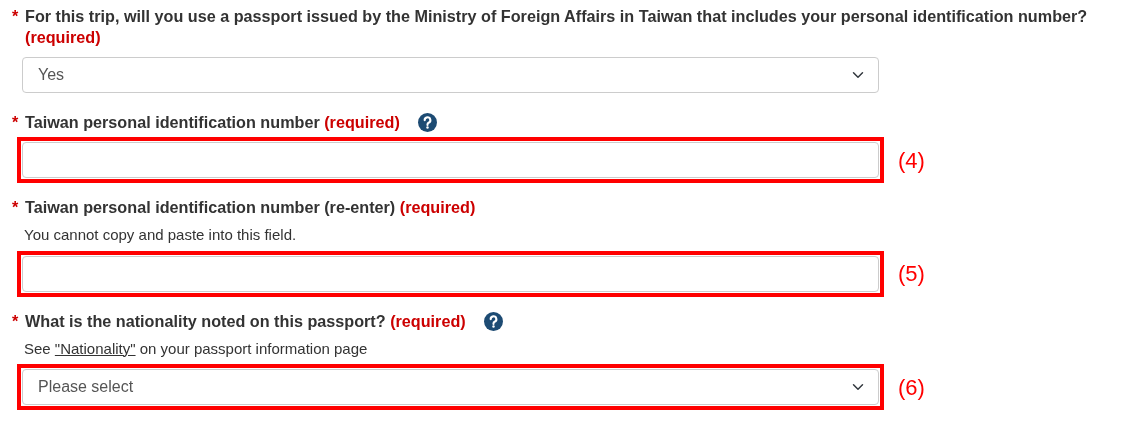  I want to click on dropdown-field: Please select, so click(450, 387).